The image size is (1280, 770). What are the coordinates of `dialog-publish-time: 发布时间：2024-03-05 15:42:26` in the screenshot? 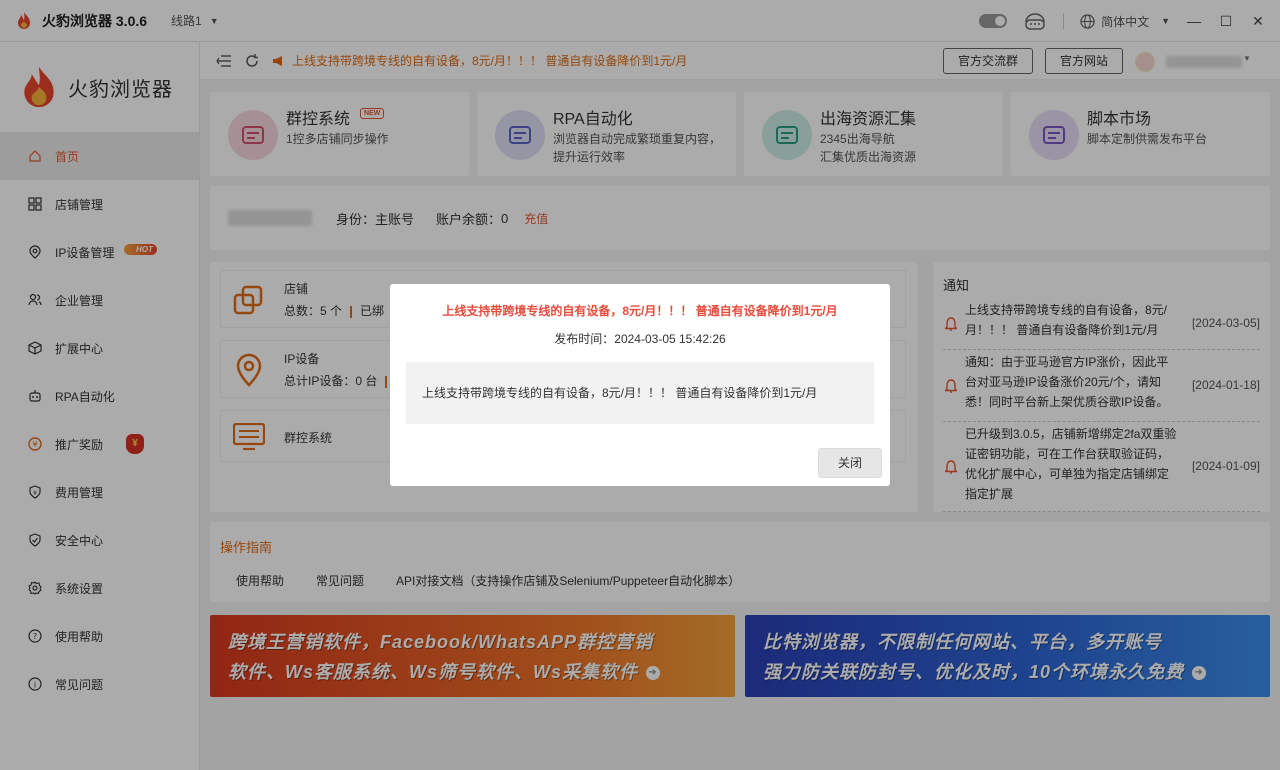 It's located at (640, 339).